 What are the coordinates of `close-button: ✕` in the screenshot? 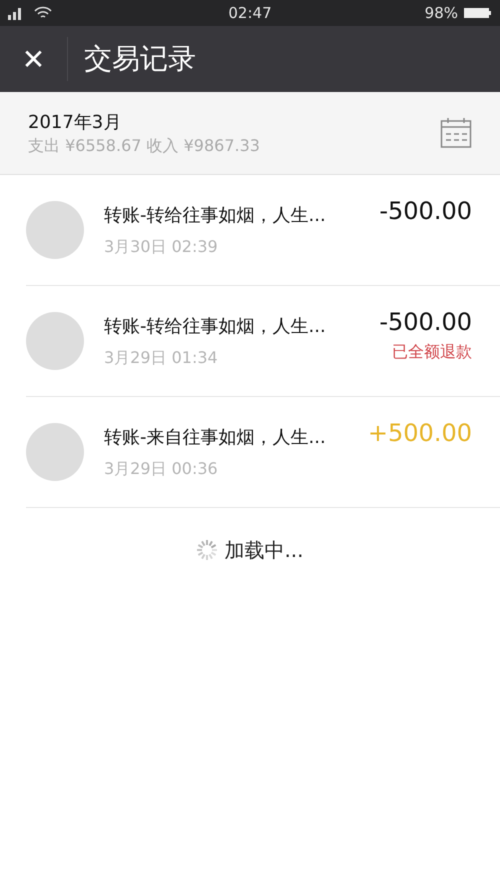 It's located at (34, 59).